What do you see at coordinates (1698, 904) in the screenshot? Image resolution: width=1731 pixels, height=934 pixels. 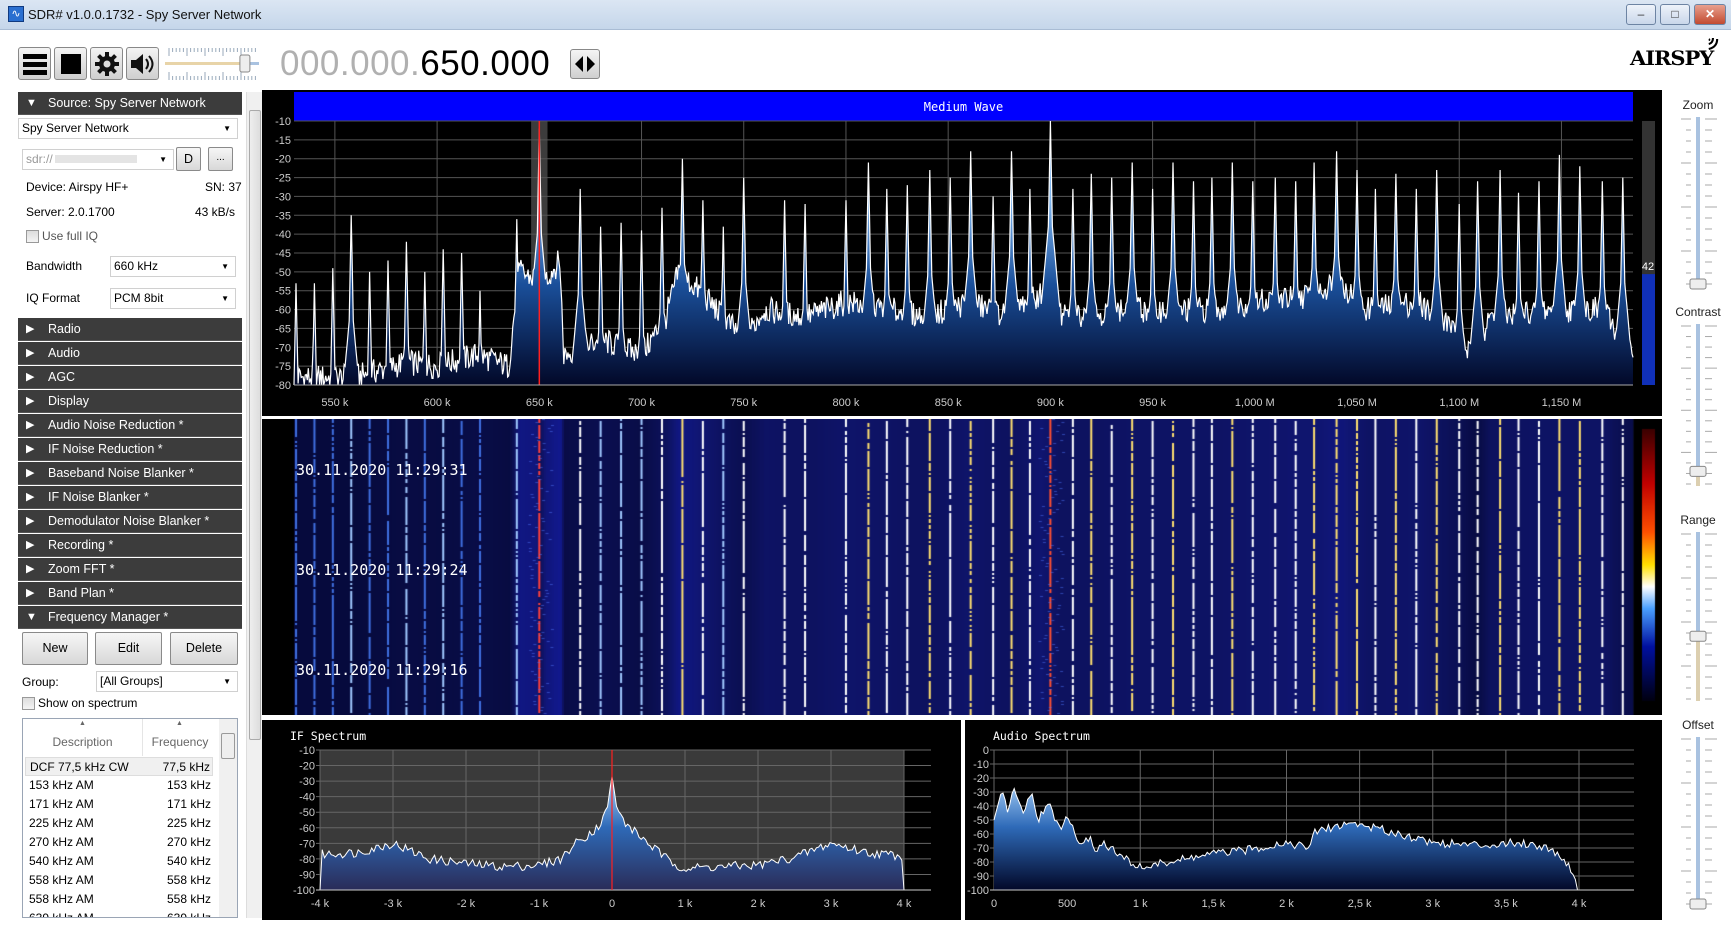 I see `offset-slider-thumb` at bounding box center [1698, 904].